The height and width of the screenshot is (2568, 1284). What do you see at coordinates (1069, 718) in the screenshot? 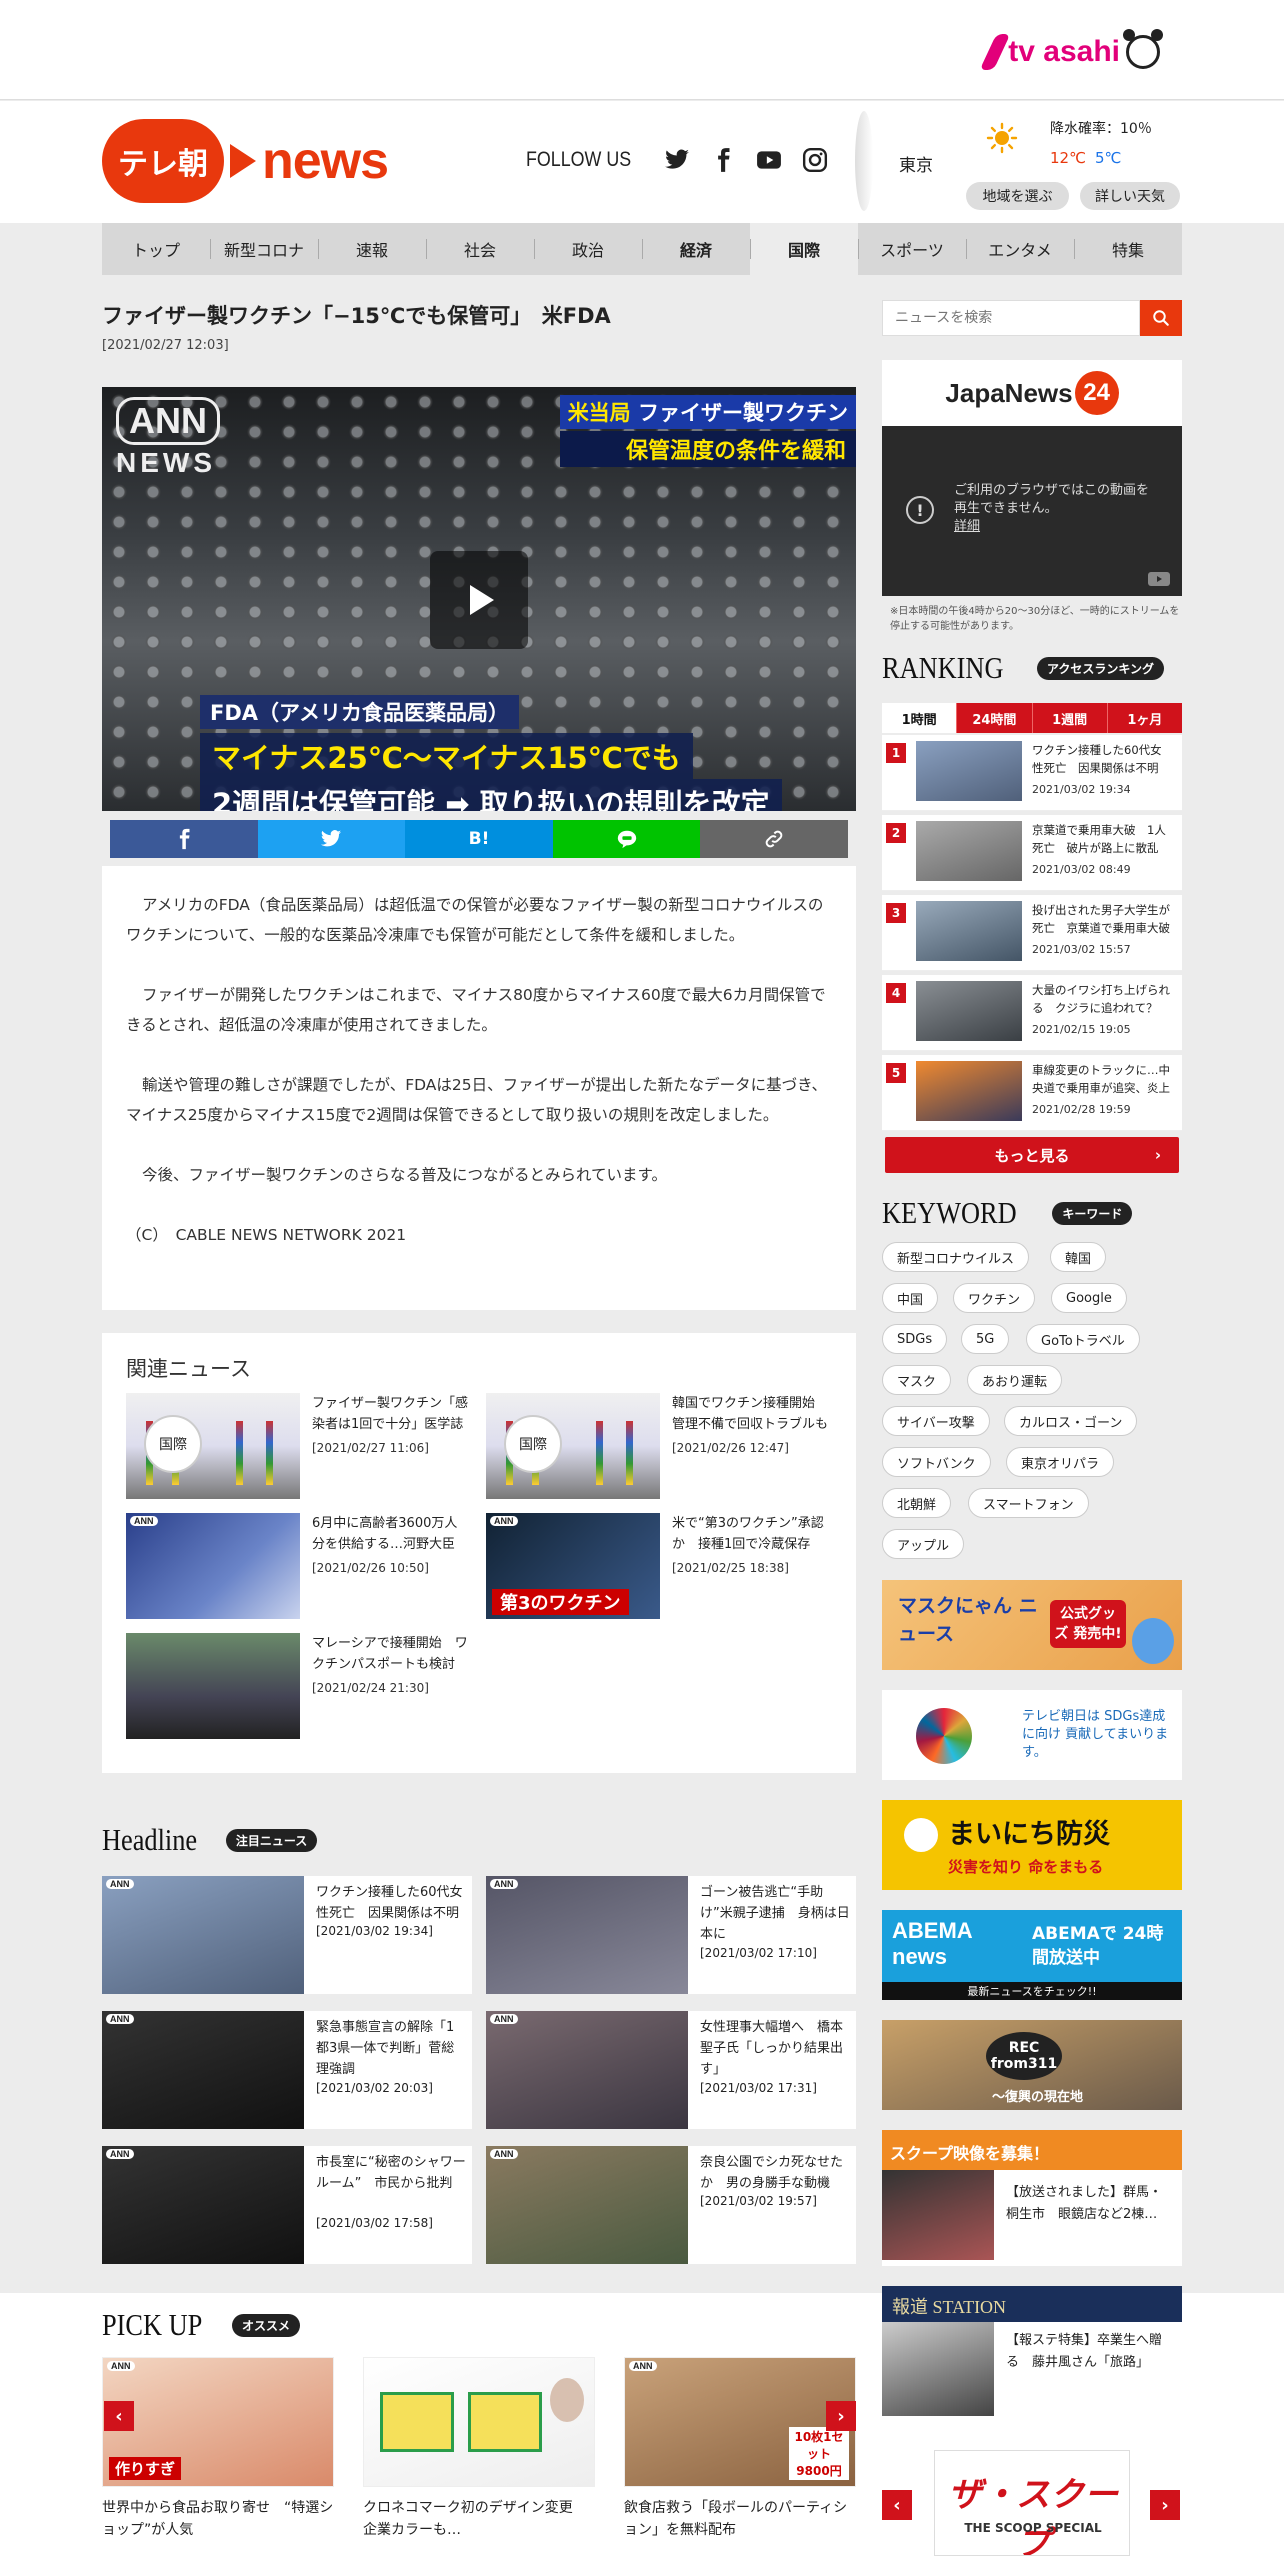
I see `tab-1week: 1週間` at bounding box center [1069, 718].